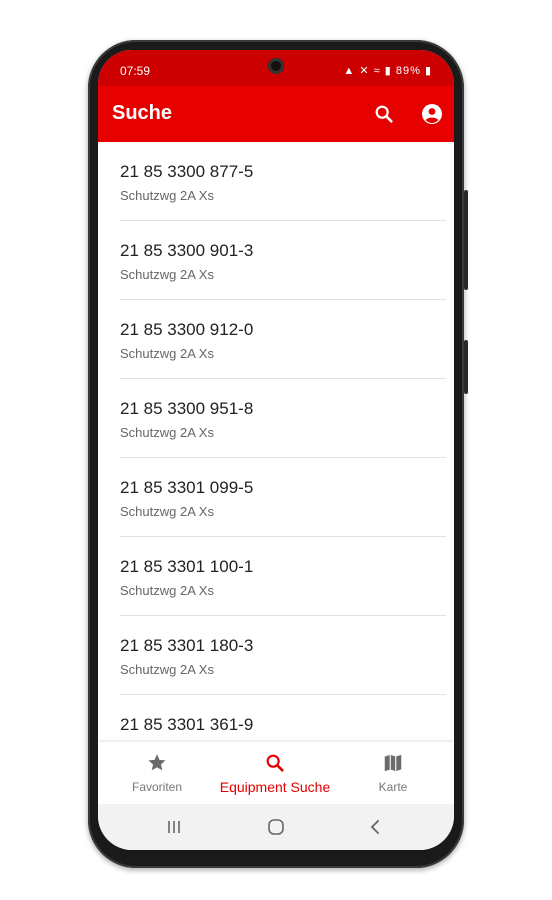 This screenshot has width=552, height=900. What do you see at coordinates (187, 408) in the screenshot?
I see `list-item-title: 21 85 3300 951-8` at bounding box center [187, 408].